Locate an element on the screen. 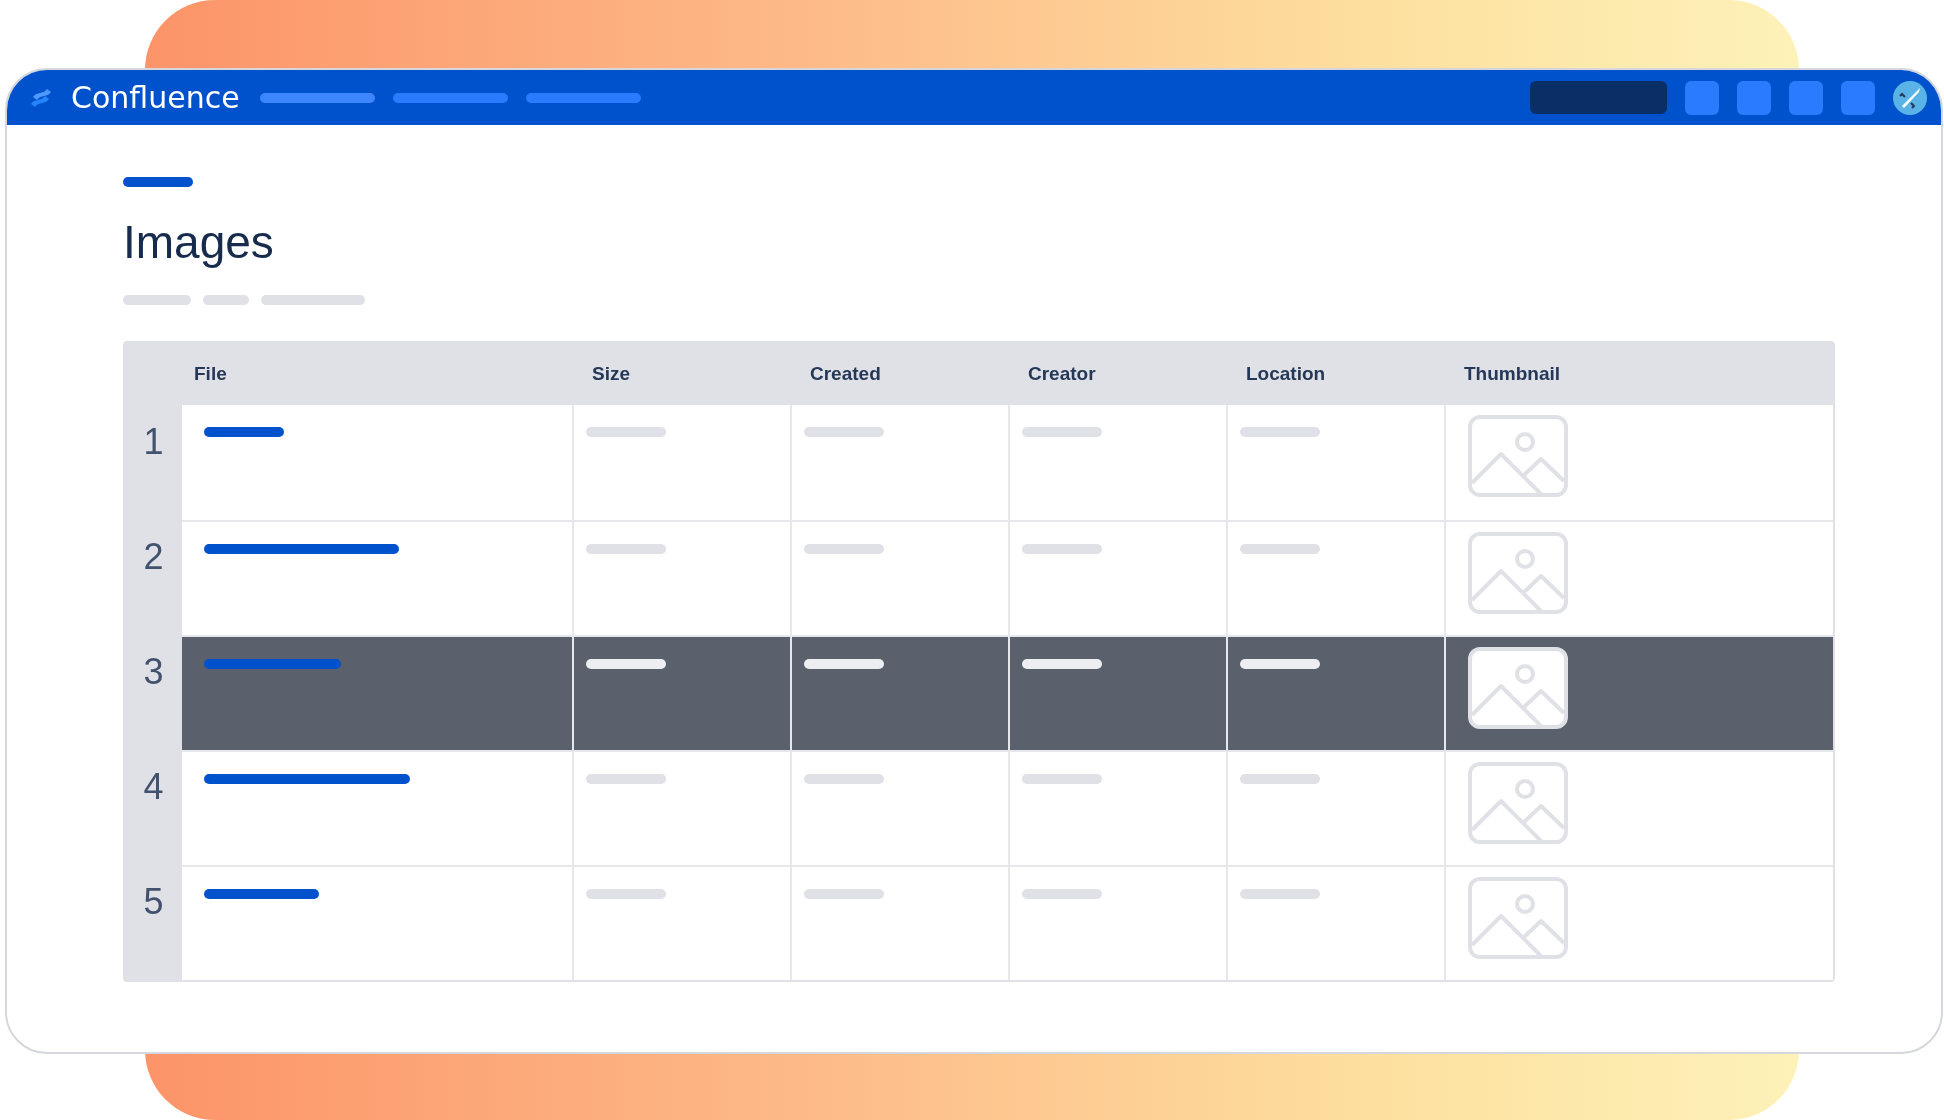  column-header: Created is located at coordinates (845, 374).